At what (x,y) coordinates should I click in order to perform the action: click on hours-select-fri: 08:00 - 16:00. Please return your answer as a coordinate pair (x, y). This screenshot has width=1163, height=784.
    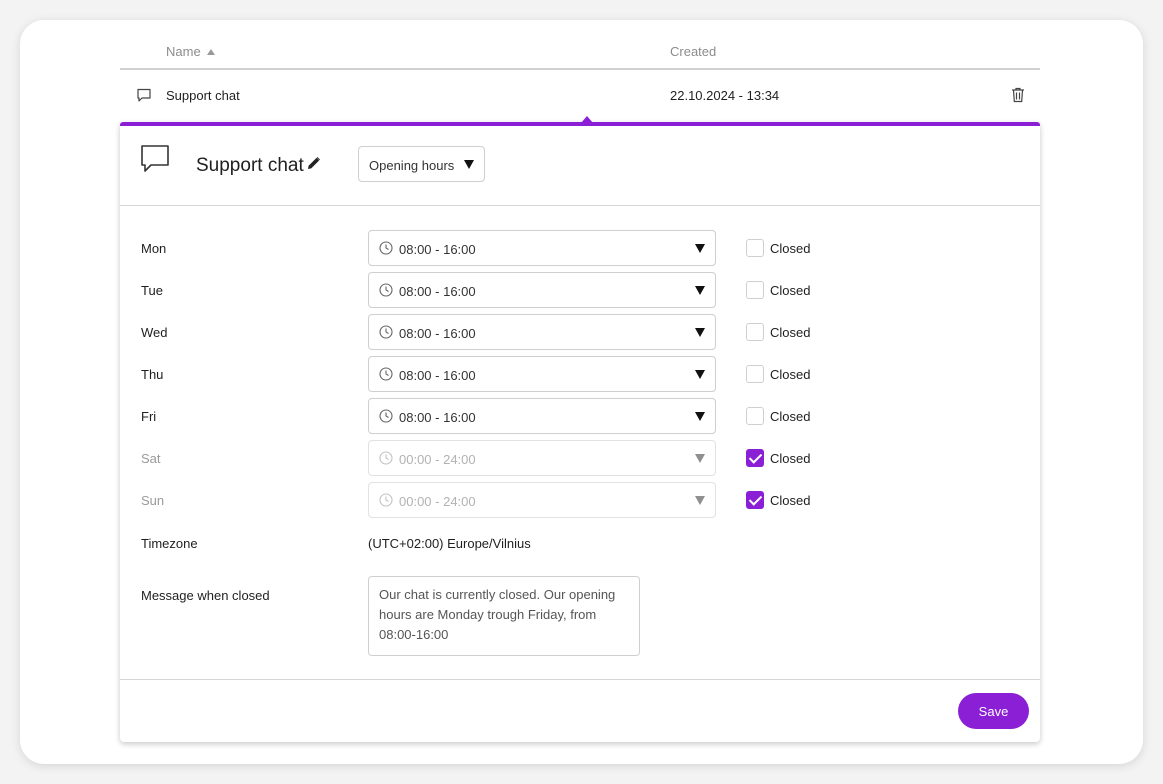
    Looking at the image, I should click on (542, 416).